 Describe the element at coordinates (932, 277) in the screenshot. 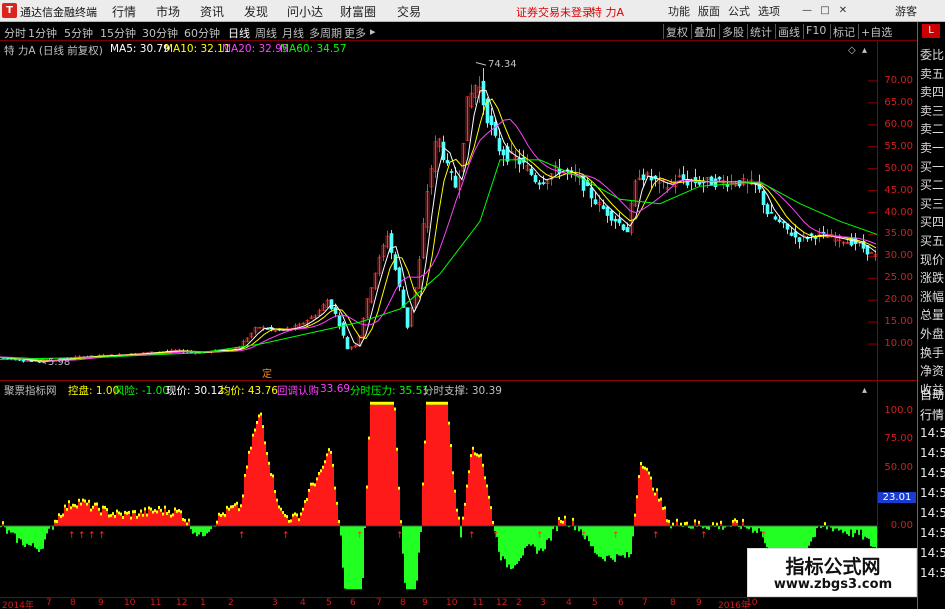

I see `sidebar-item: 涨跌` at that location.